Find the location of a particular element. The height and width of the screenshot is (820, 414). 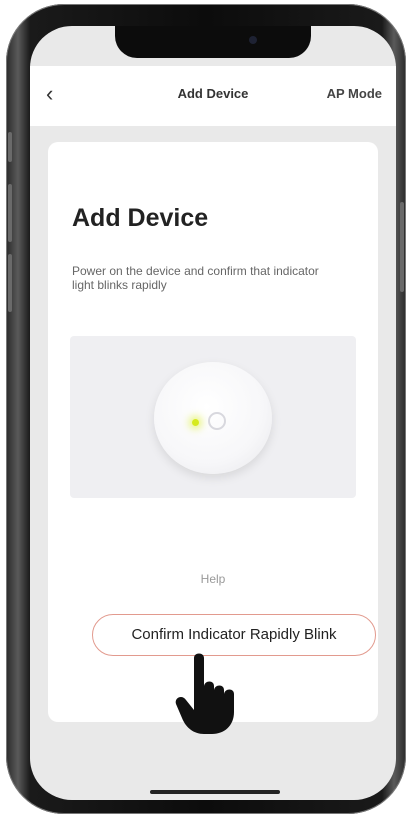

ap-mode-link: AP Mode is located at coordinates (354, 93).